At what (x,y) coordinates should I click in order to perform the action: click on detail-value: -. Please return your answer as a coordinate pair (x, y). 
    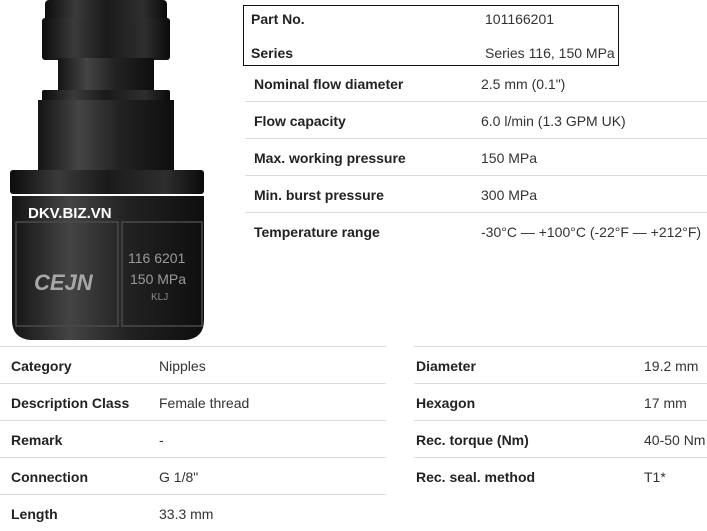
    Looking at the image, I should click on (161, 440).